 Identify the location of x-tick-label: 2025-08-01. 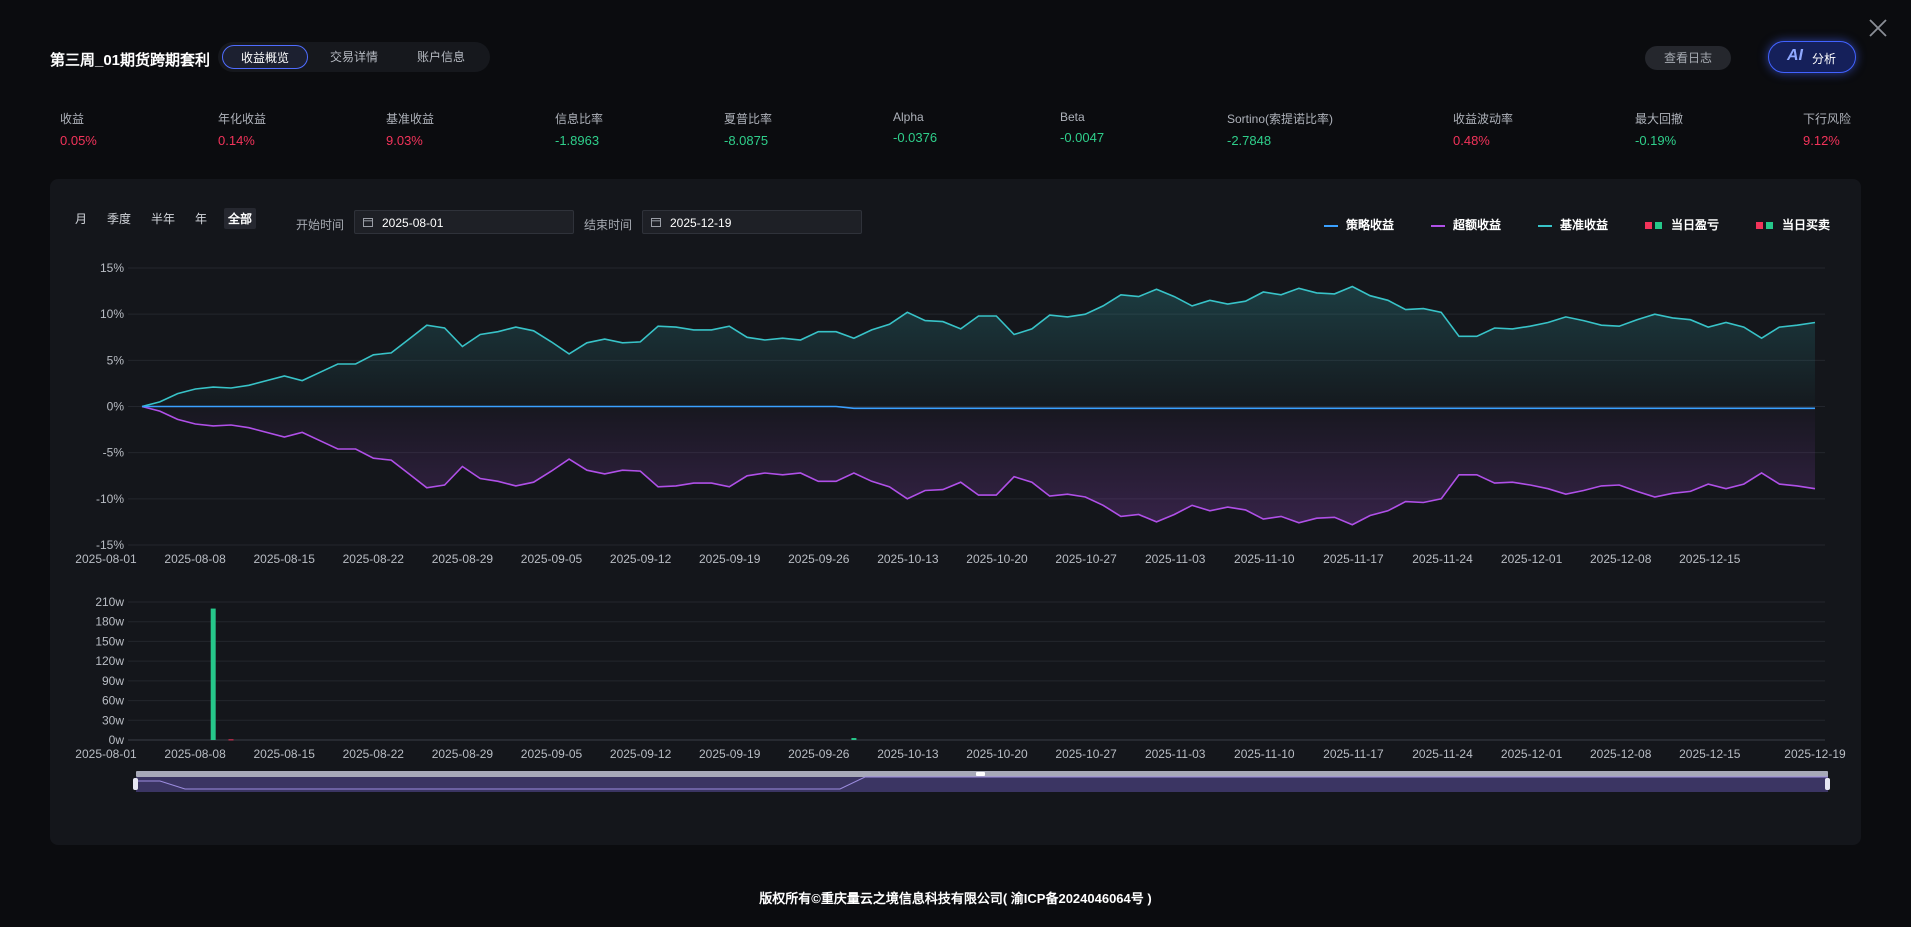
(106, 559).